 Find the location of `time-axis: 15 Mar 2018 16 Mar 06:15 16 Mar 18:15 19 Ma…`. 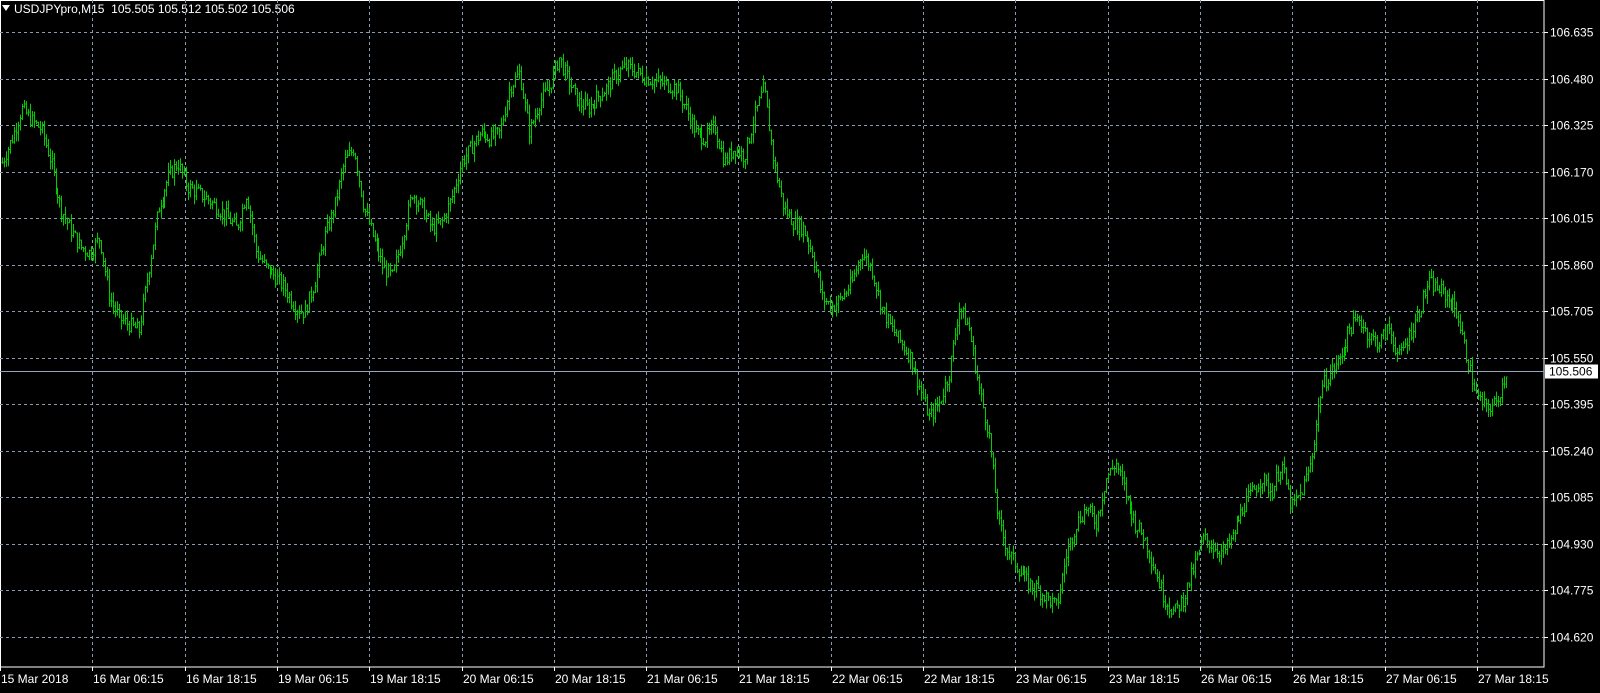

time-axis: 15 Mar 2018 16 Mar 06:15 16 Mar 18:15 19 Ma… is located at coordinates (774, 676).